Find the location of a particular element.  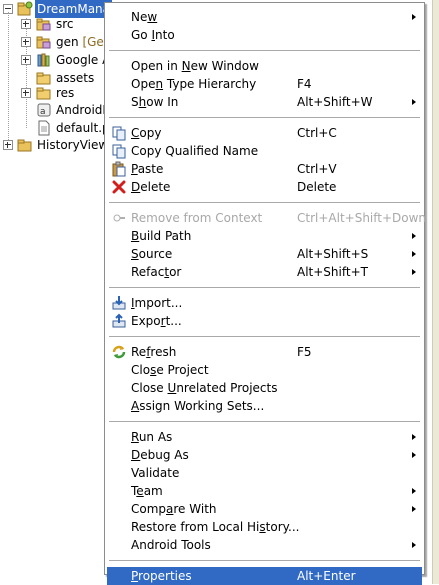

android-manifest-icon: a is located at coordinates (44, 110).